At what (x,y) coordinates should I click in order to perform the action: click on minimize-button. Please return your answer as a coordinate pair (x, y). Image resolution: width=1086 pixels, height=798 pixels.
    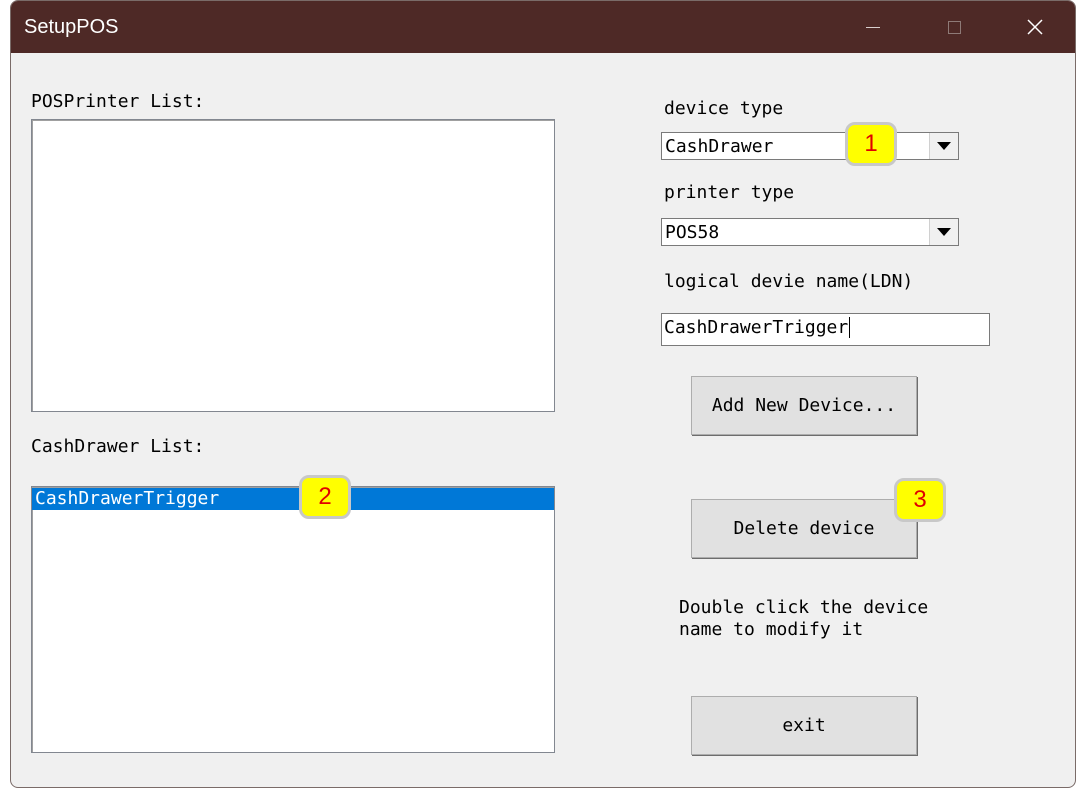
    Looking at the image, I should click on (873, 27).